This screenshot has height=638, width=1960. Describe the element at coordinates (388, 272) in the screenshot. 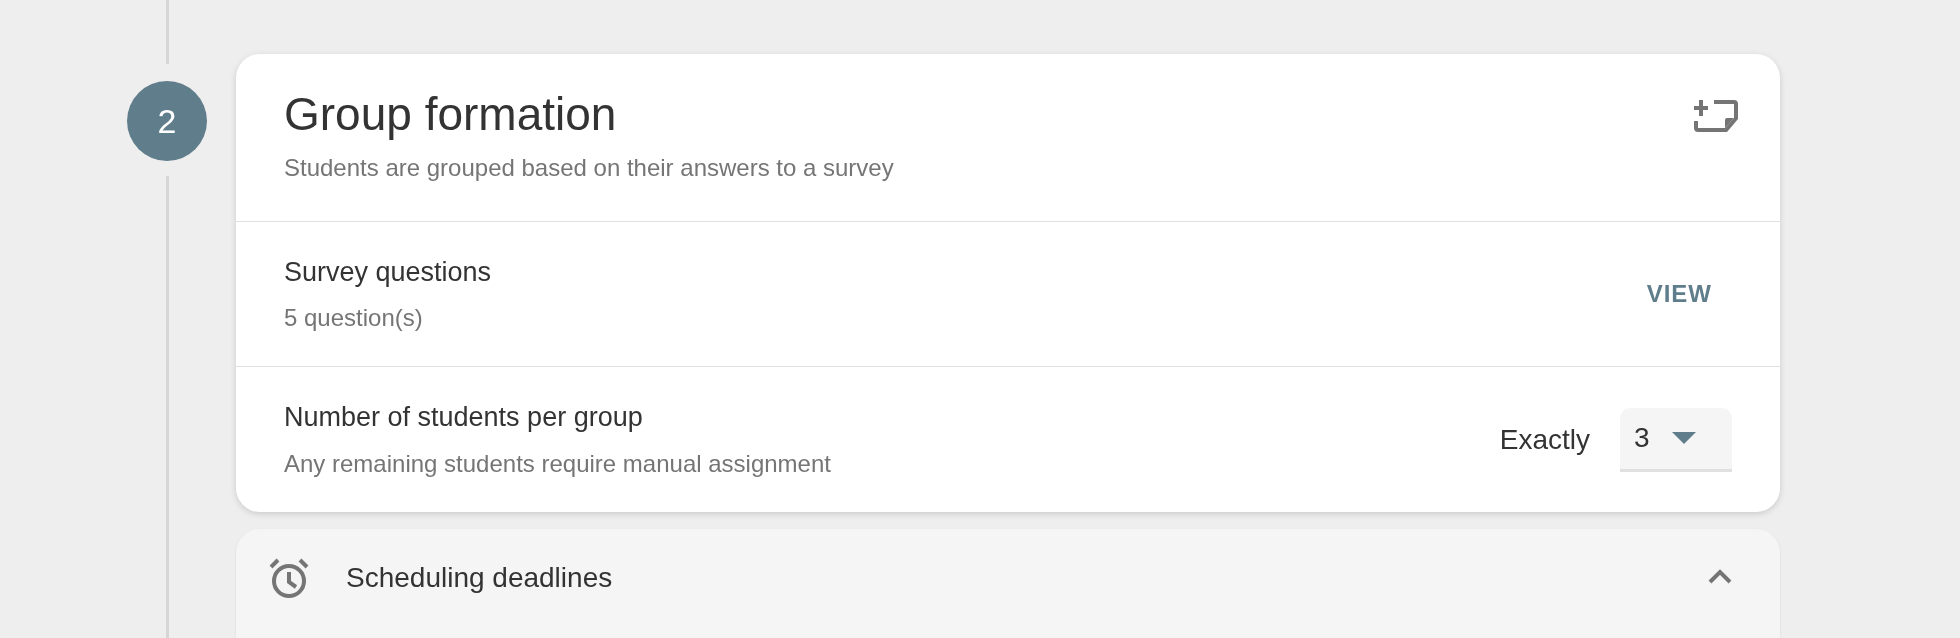

I see `row-label: Survey questions` at that location.